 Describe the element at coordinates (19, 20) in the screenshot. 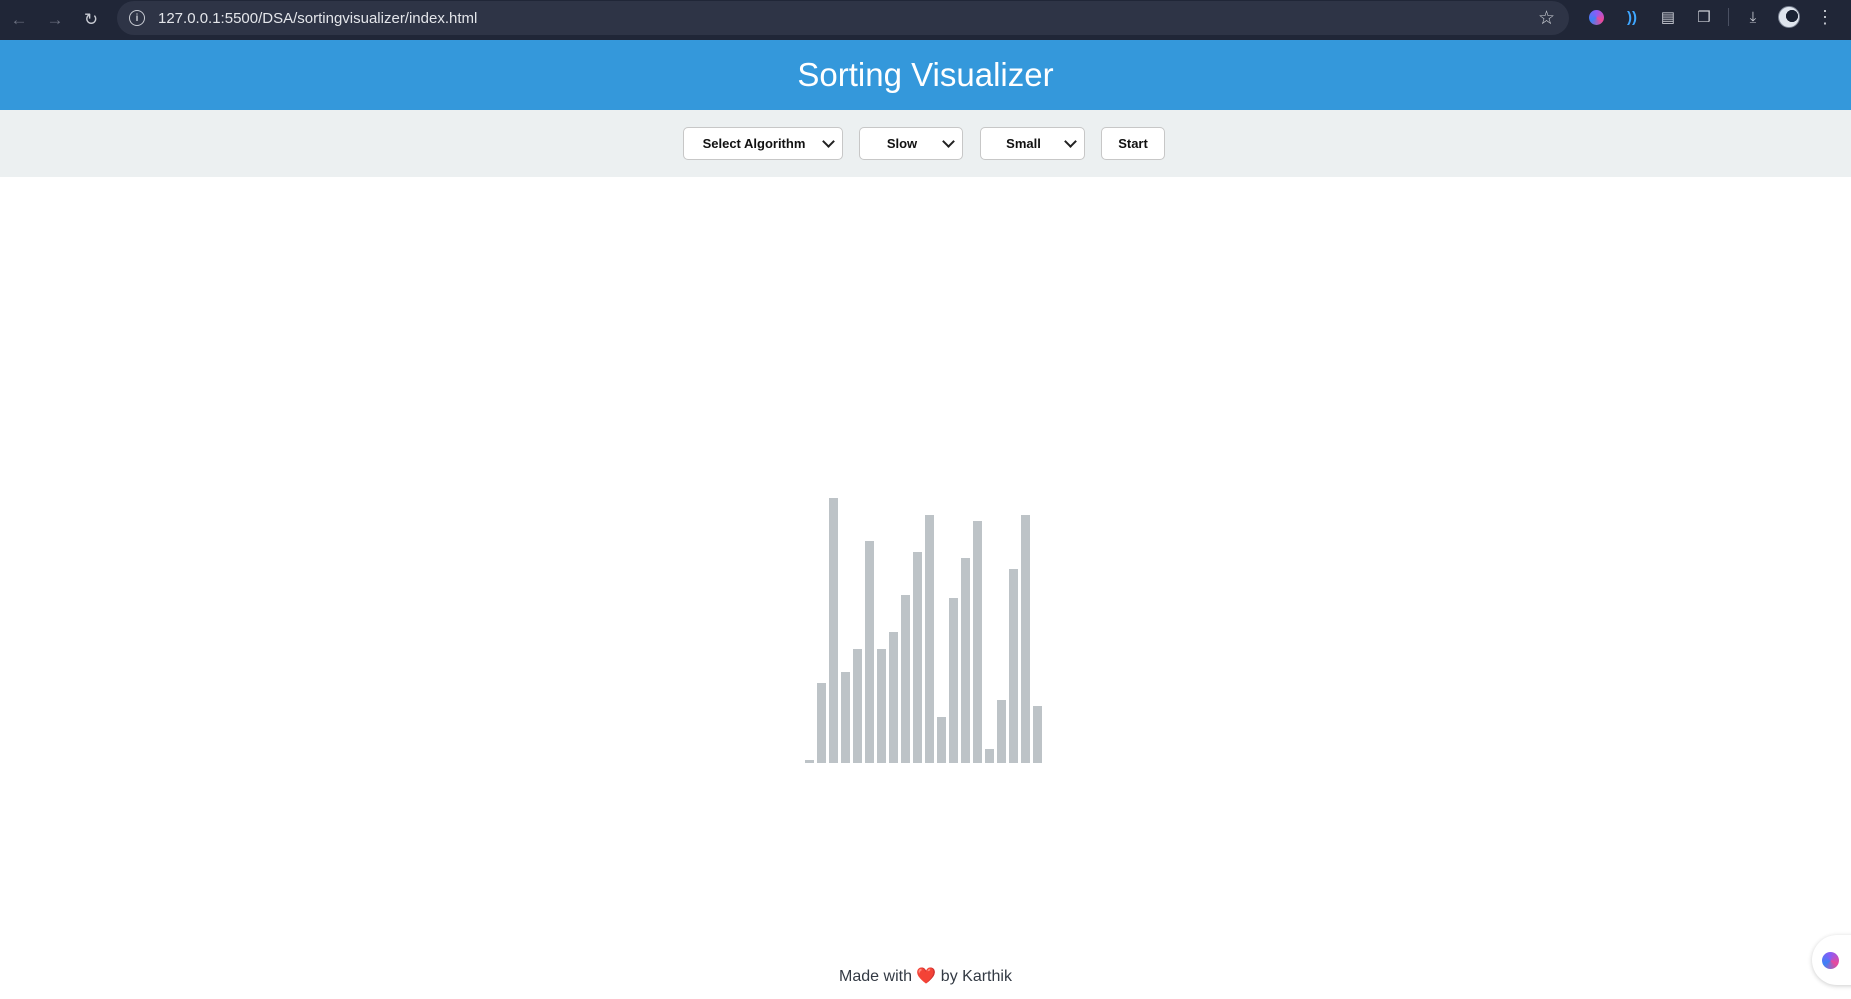

I see `back-icon: ←` at that location.